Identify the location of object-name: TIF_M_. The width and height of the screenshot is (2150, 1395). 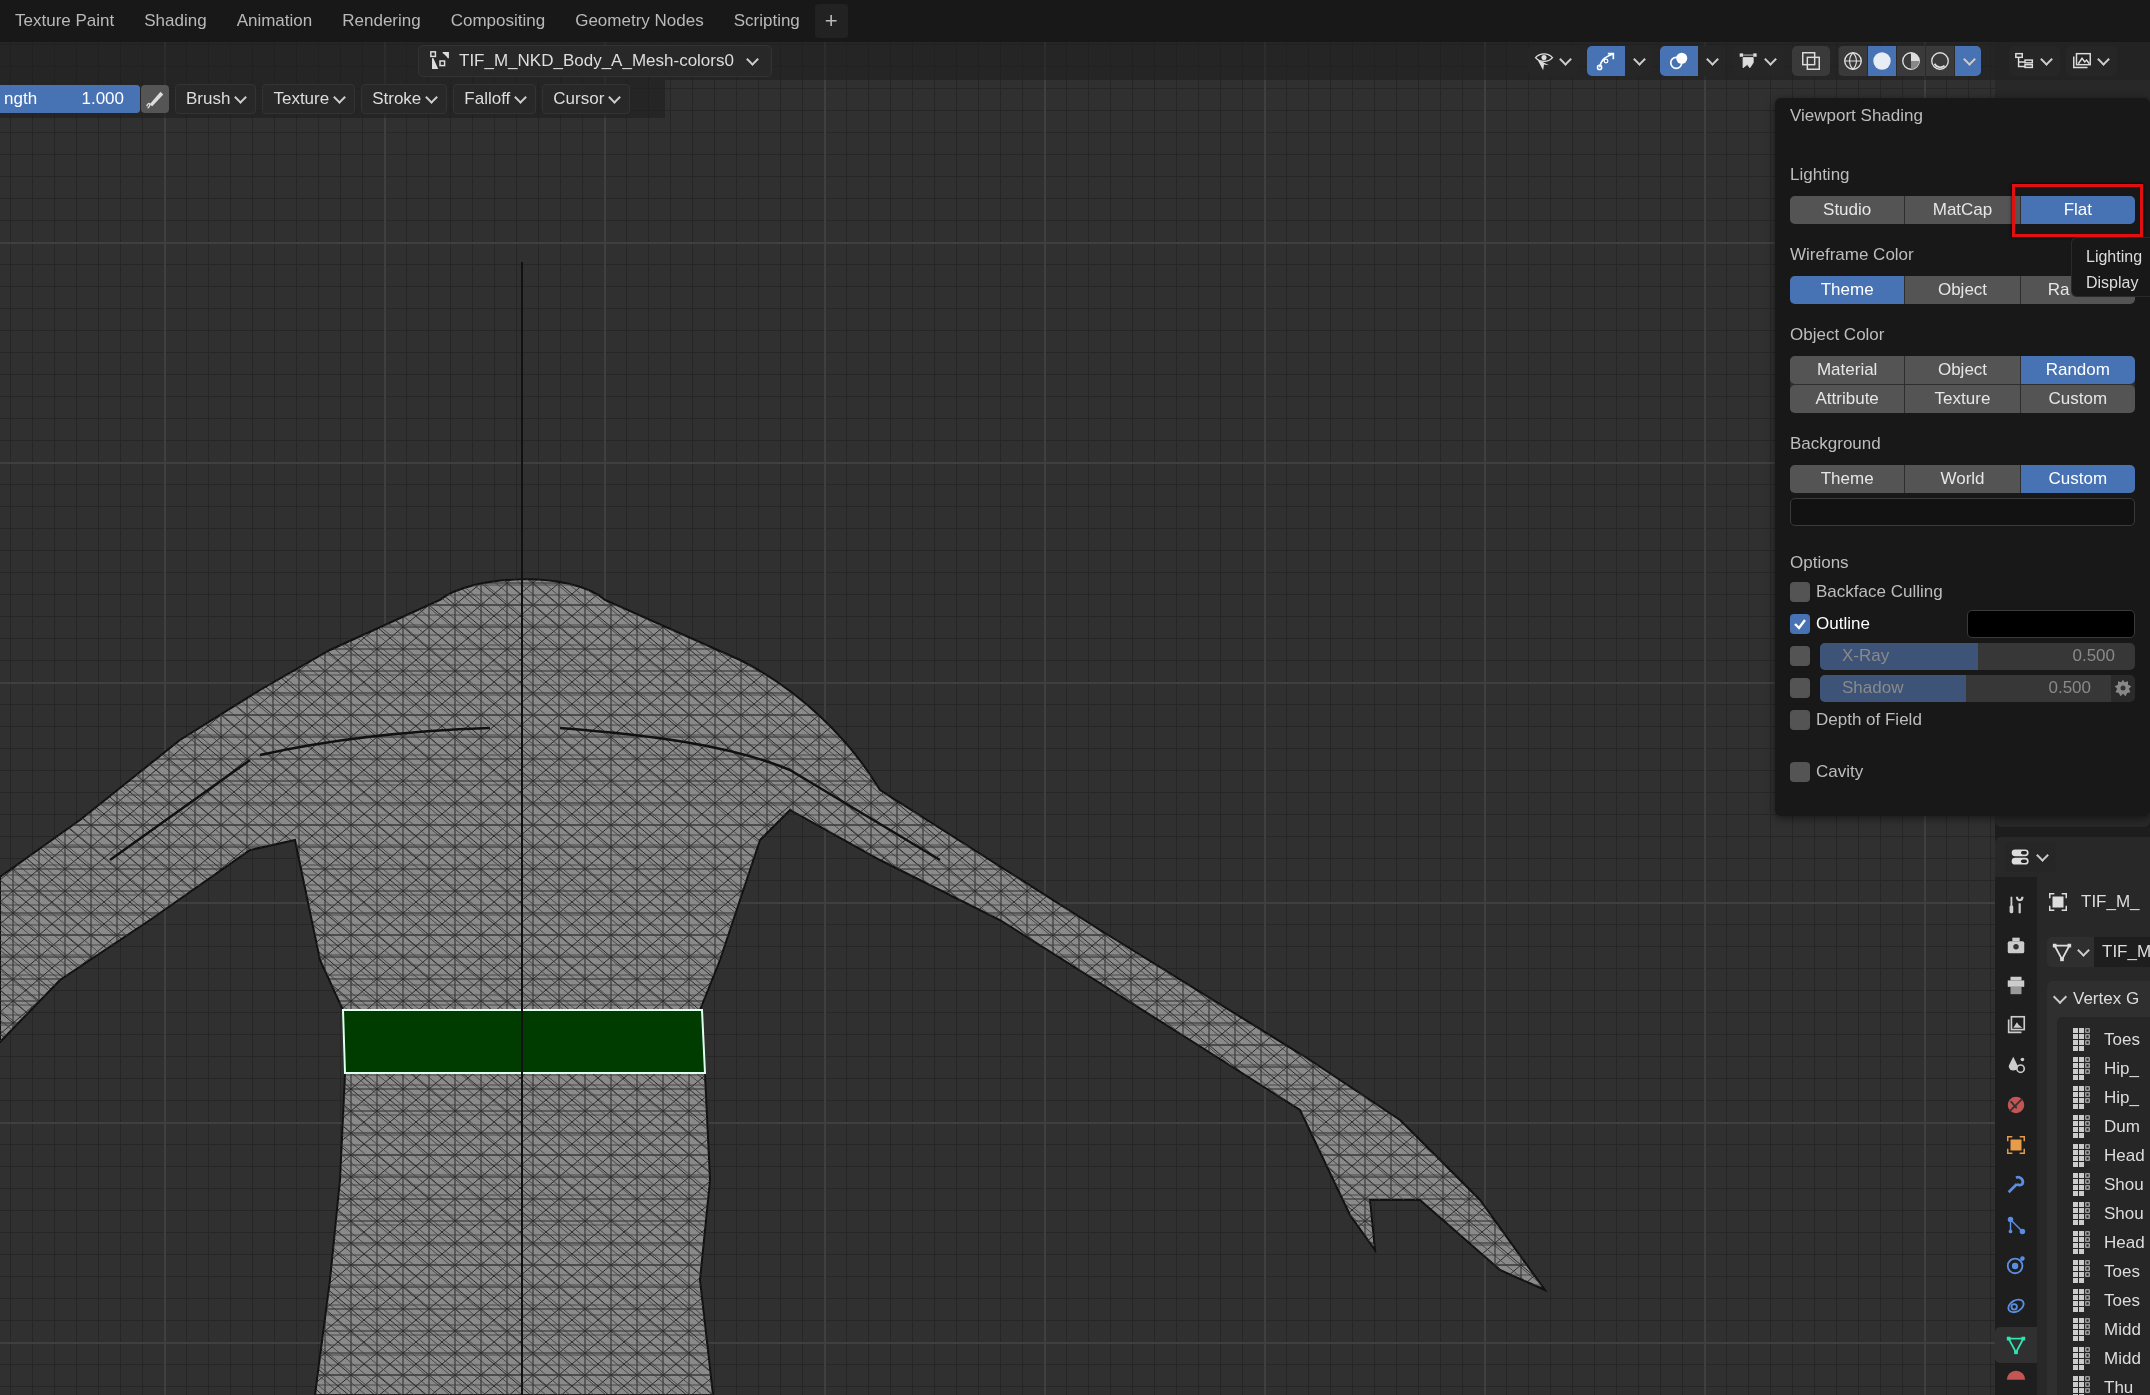
(2110, 902).